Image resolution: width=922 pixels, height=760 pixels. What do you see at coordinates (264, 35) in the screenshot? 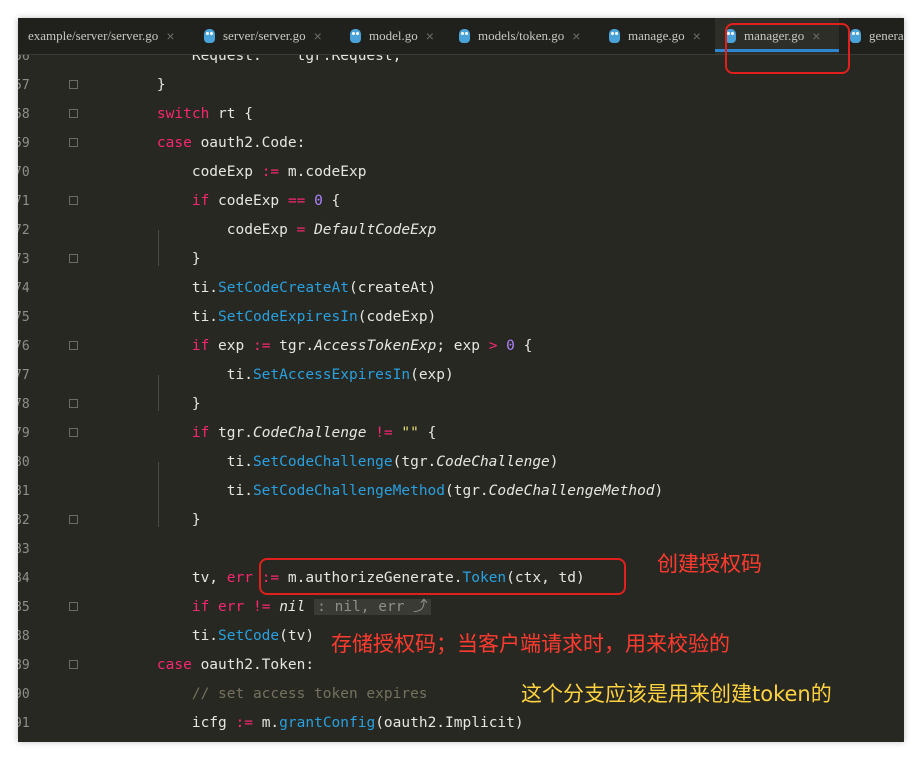
I see `tab-label: server/server.go` at bounding box center [264, 35].